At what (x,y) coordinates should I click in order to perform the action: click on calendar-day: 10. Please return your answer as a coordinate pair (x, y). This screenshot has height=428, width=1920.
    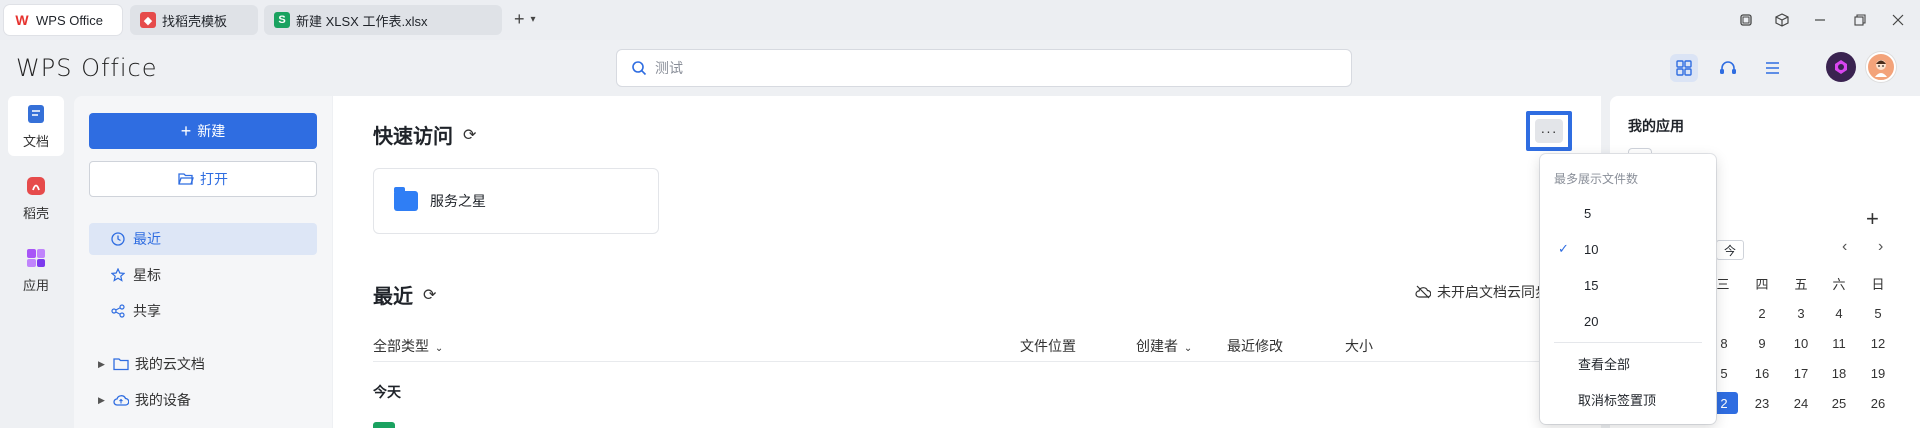
    Looking at the image, I should click on (1801, 343).